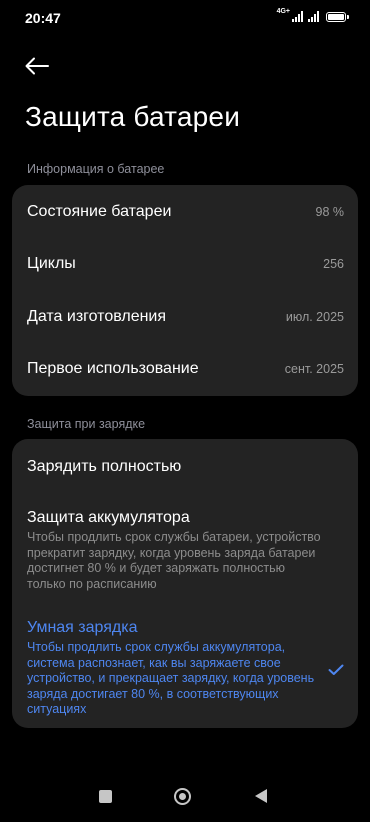  What do you see at coordinates (185, 212) in the screenshot?
I see `battery-health-row: Состояние батареи 98 %` at bounding box center [185, 212].